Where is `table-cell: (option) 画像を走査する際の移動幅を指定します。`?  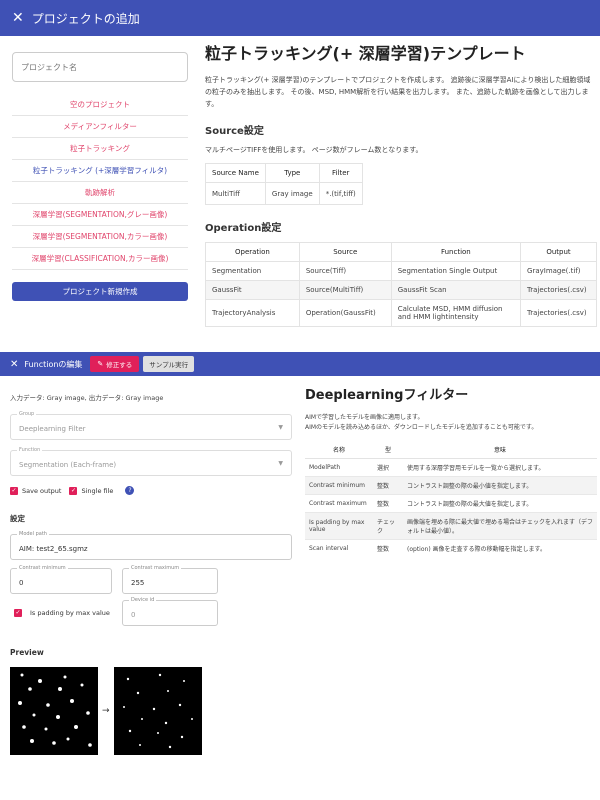 table-cell: (option) 画像を走査する際の移動幅を指定します。 is located at coordinates (500, 548).